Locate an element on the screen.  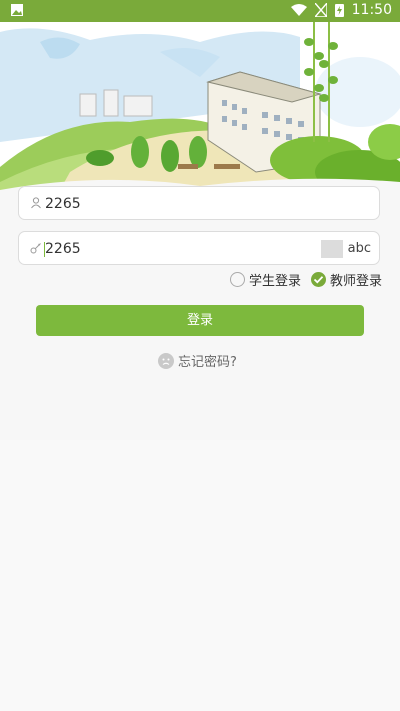
key-icon is located at coordinates (35, 248).